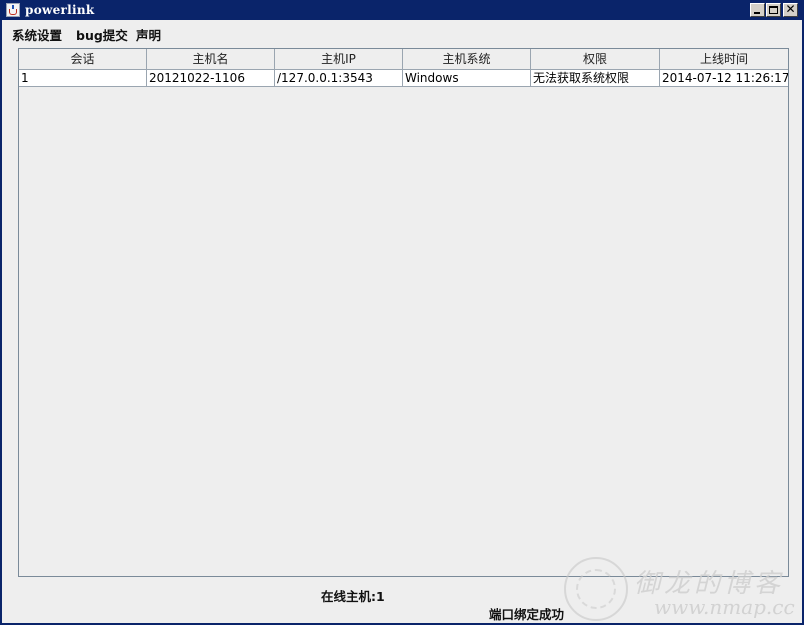 This screenshot has height=625, width=804. I want to click on column-header-hostname: 主机名, so click(211, 59).